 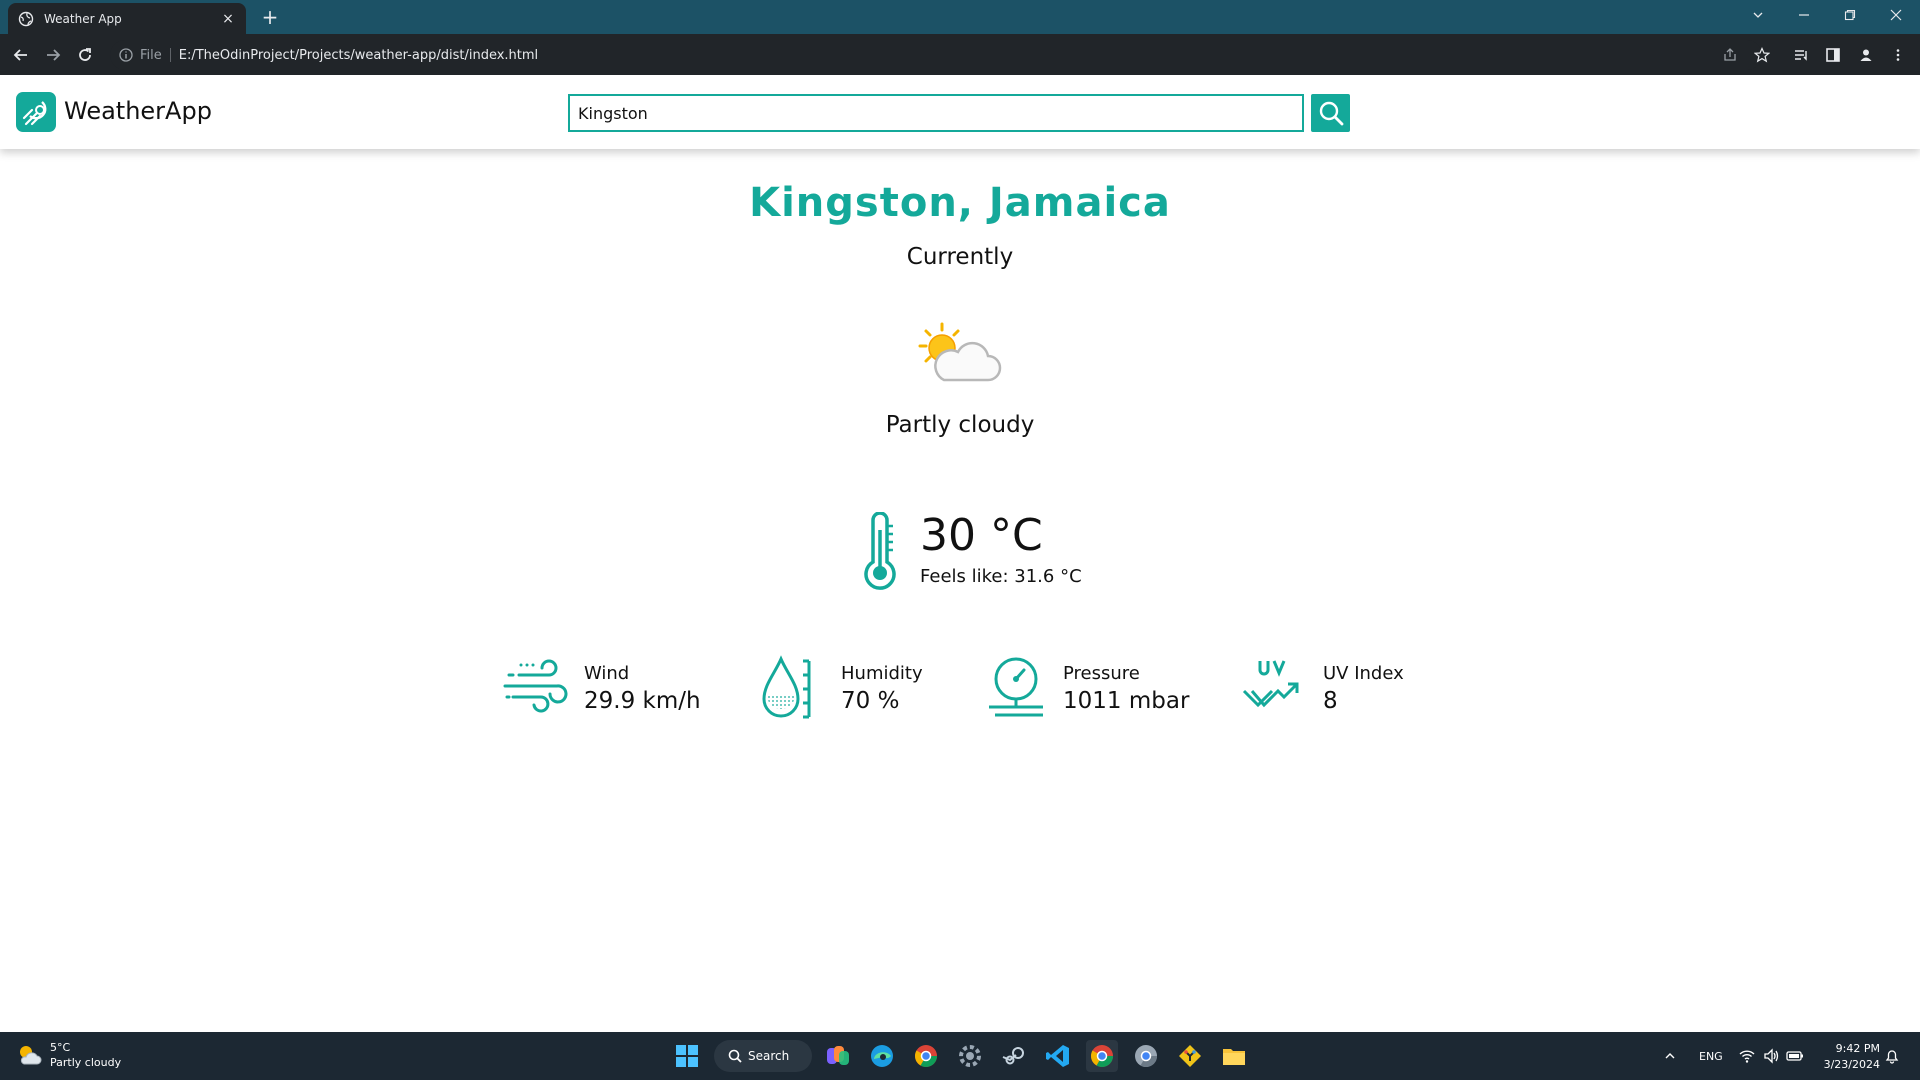 I want to click on close-window-icon, so click(x=1896, y=15).